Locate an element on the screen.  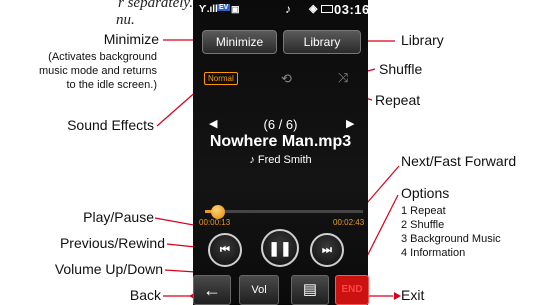
minimize-note-line-2: music mode and returns is located at coordinates (98, 71).